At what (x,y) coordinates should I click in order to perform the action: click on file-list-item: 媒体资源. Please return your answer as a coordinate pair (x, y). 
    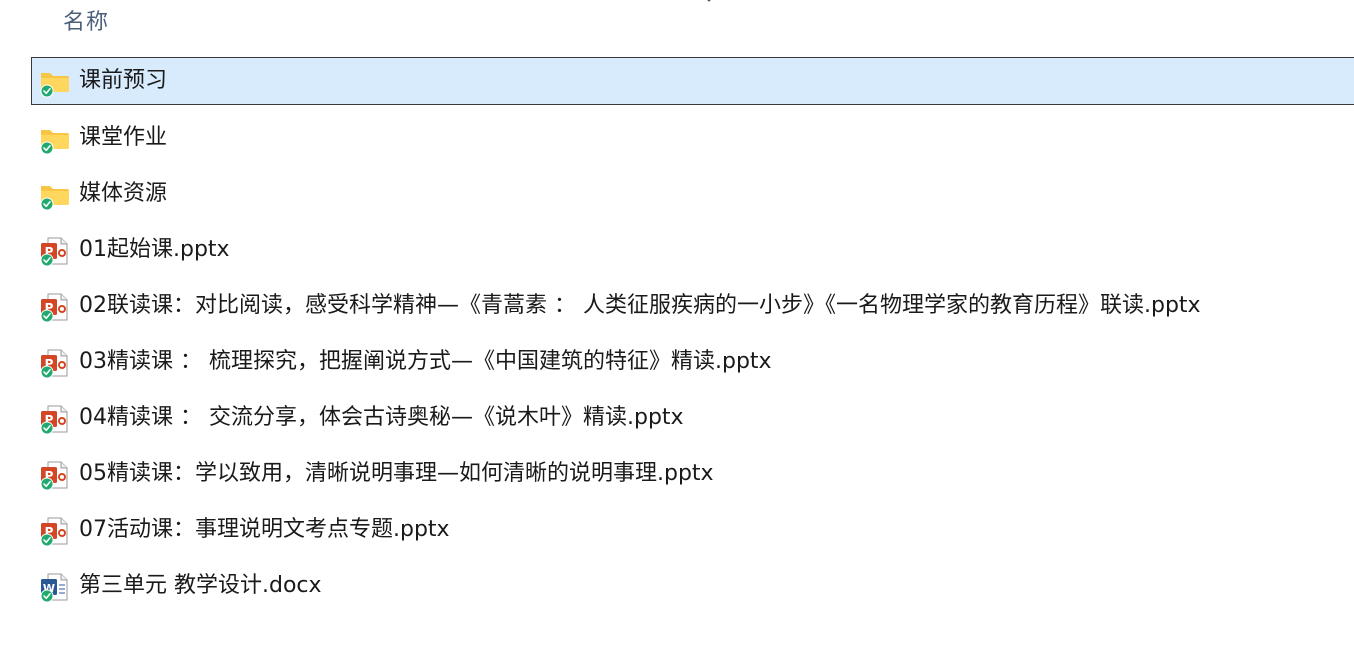
    Looking at the image, I should click on (692, 197).